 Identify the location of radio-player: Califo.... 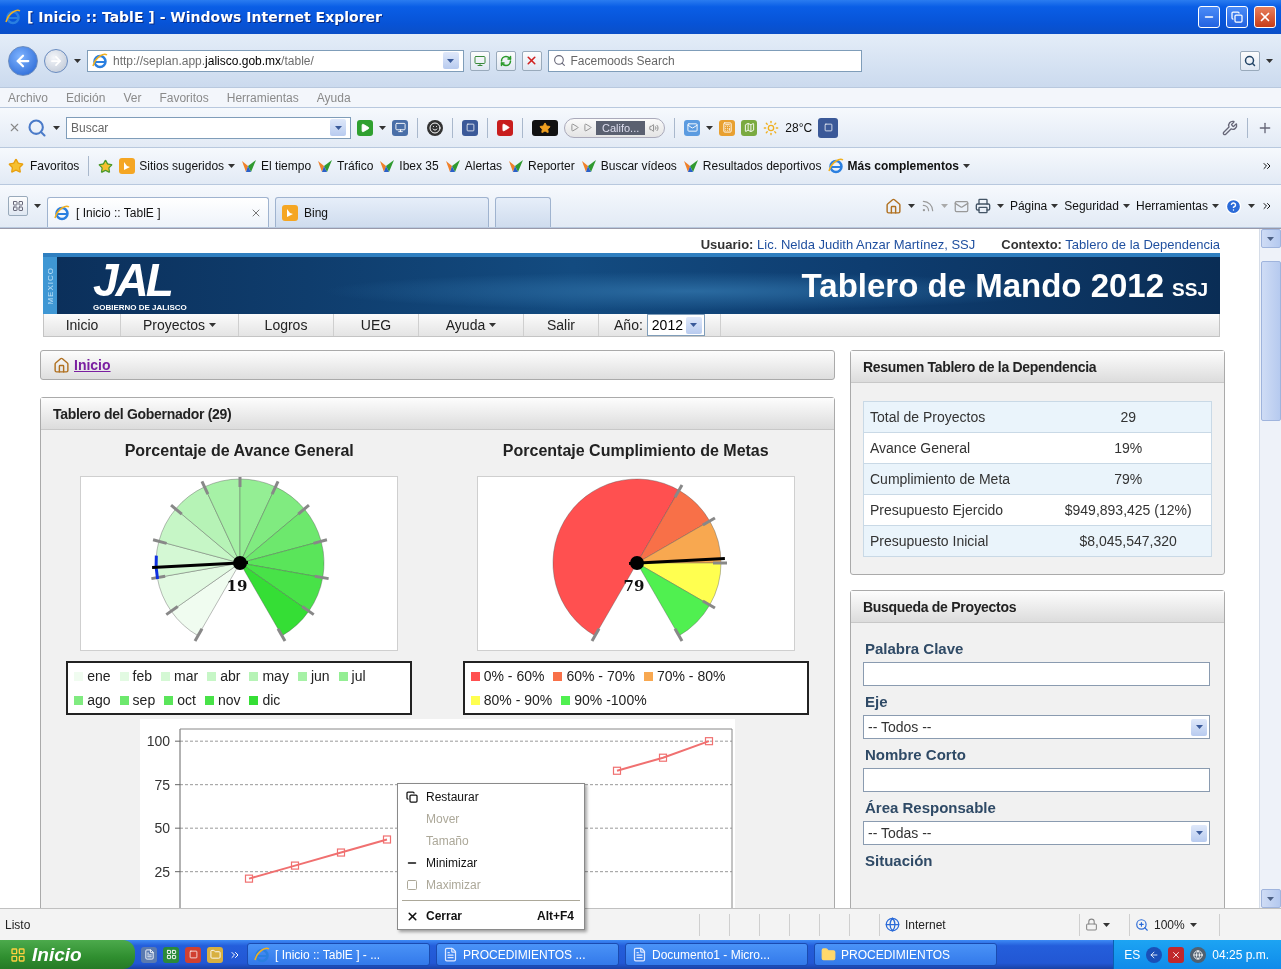
(615, 127).